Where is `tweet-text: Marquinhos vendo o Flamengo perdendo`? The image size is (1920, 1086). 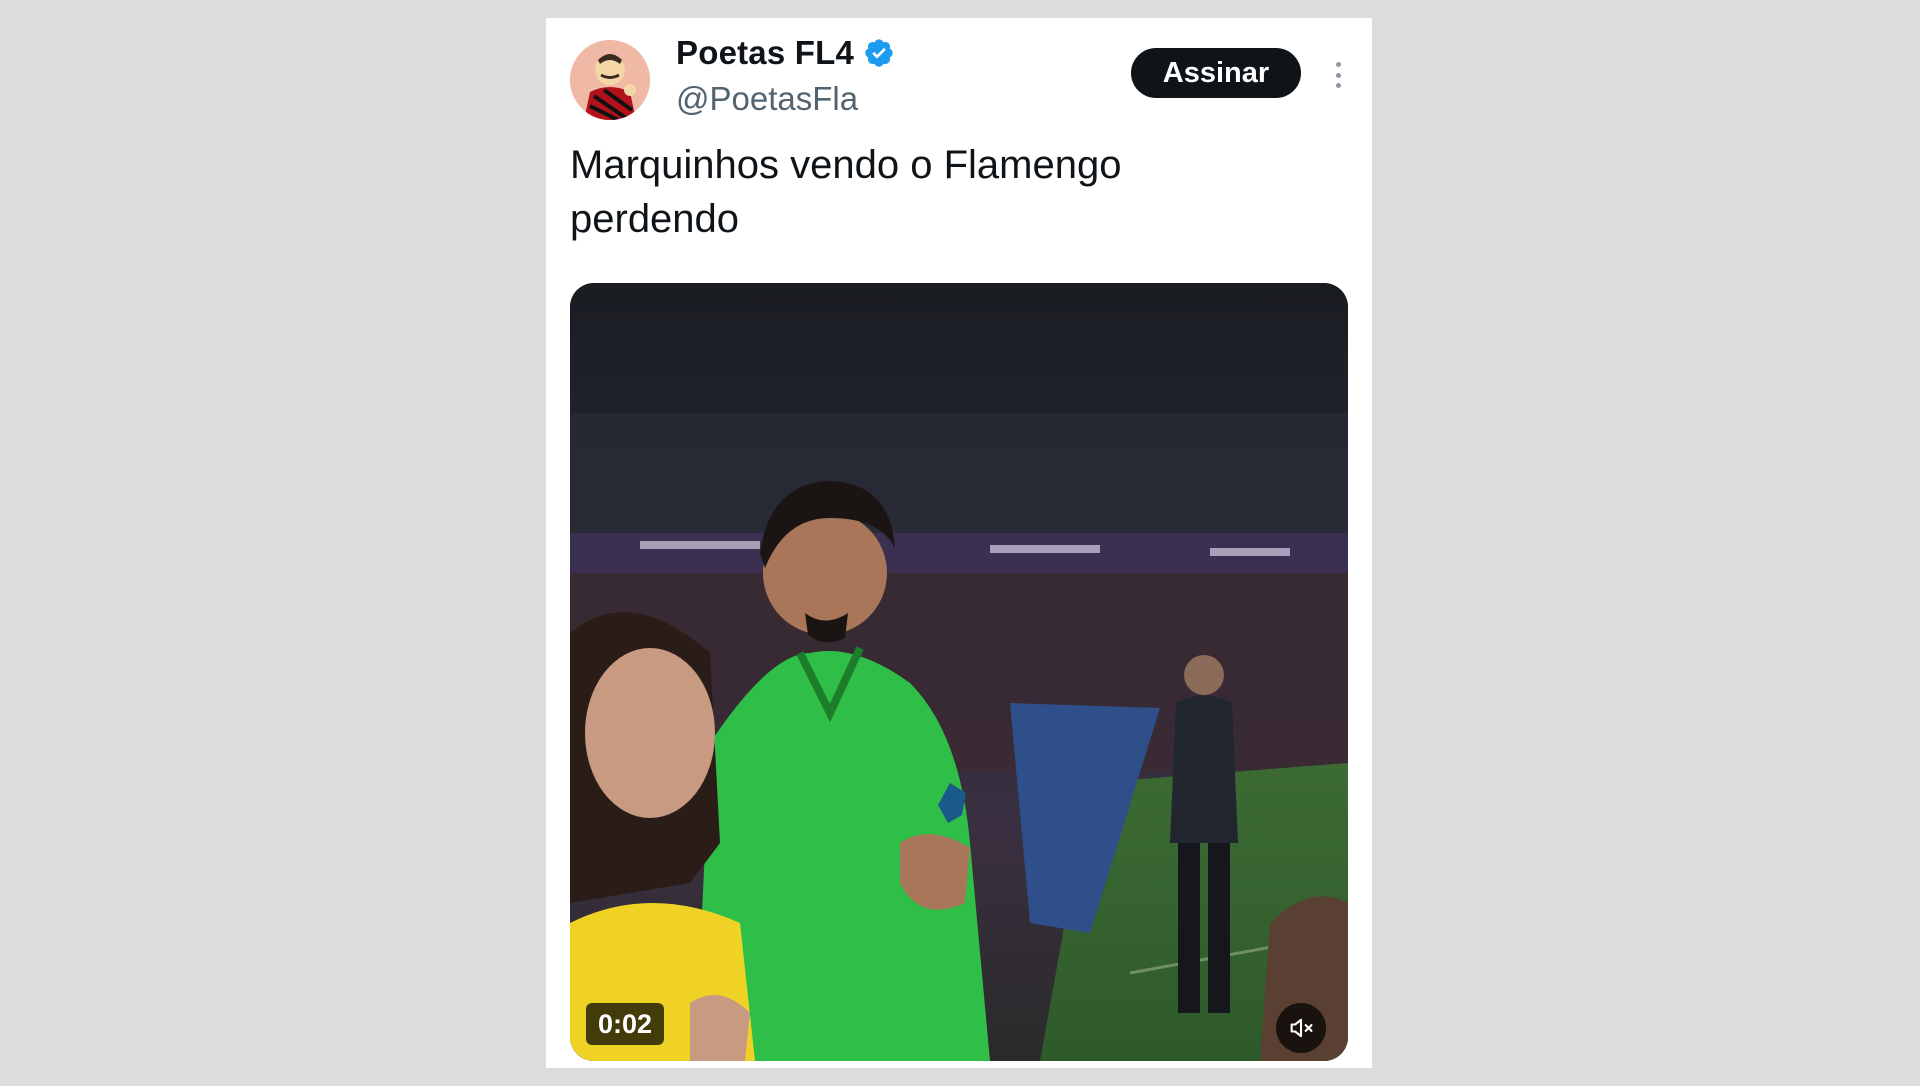 tweet-text: Marquinhos vendo o Flamengo perdendo is located at coordinates (950, 192).